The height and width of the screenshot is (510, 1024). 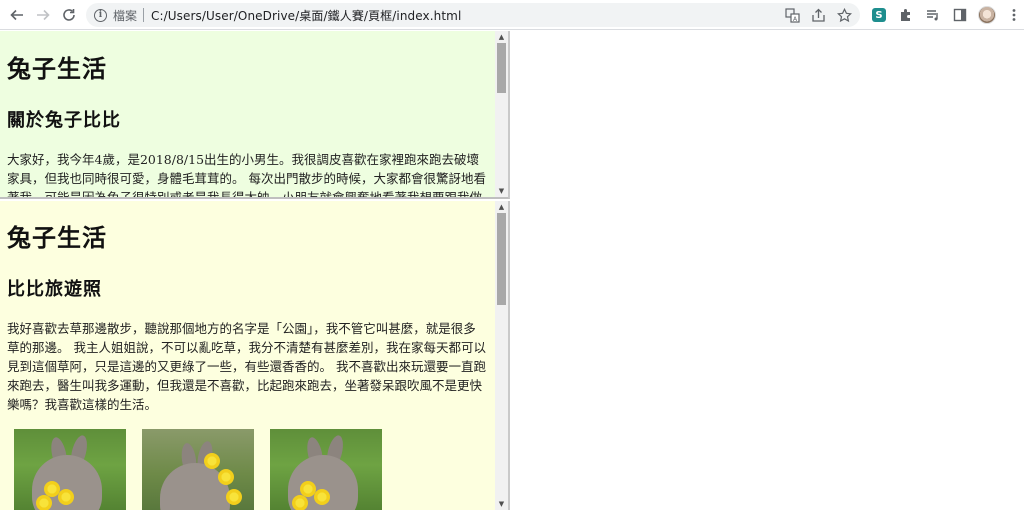 I want to click on translate-icon: A, so click(x=792, y=15).